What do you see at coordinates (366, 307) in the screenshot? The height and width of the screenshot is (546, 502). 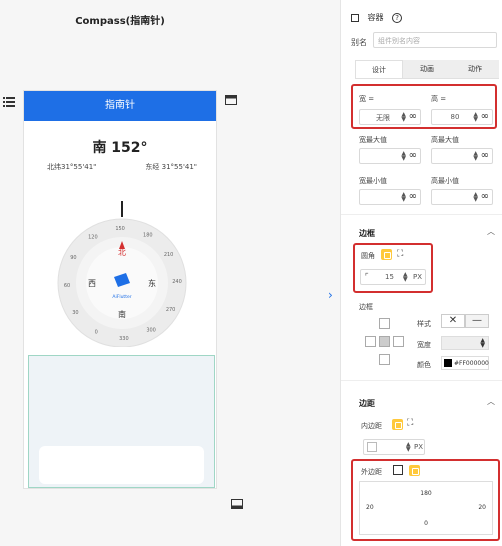 I see `border-label: 边框` at bounding box center [366, 307].